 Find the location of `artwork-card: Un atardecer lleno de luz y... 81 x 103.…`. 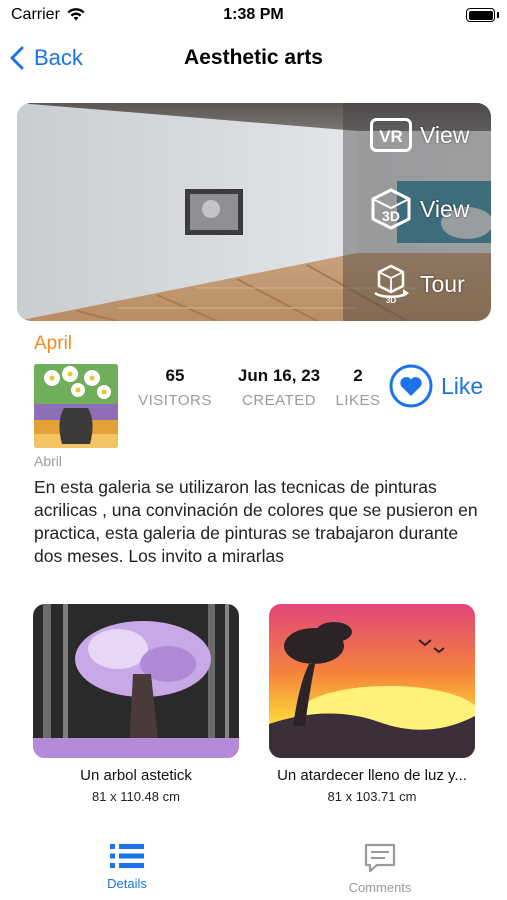

artwork-card: Un atardecer lleno de luz y... 81 x 103.… is located at coordinates (372, 704).